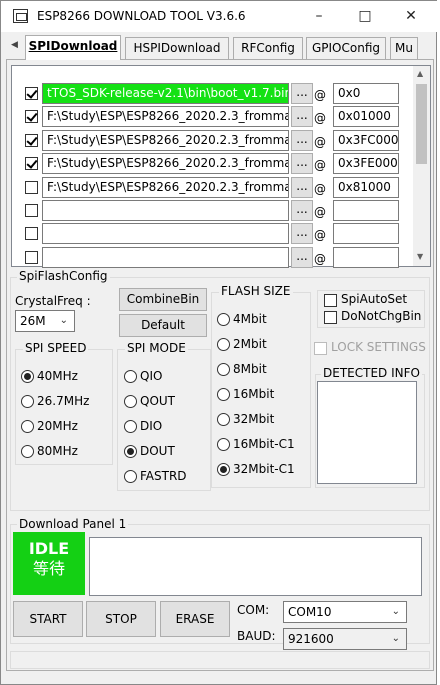  I want to click on radio-label: 8Mbit, so click(250, 369).